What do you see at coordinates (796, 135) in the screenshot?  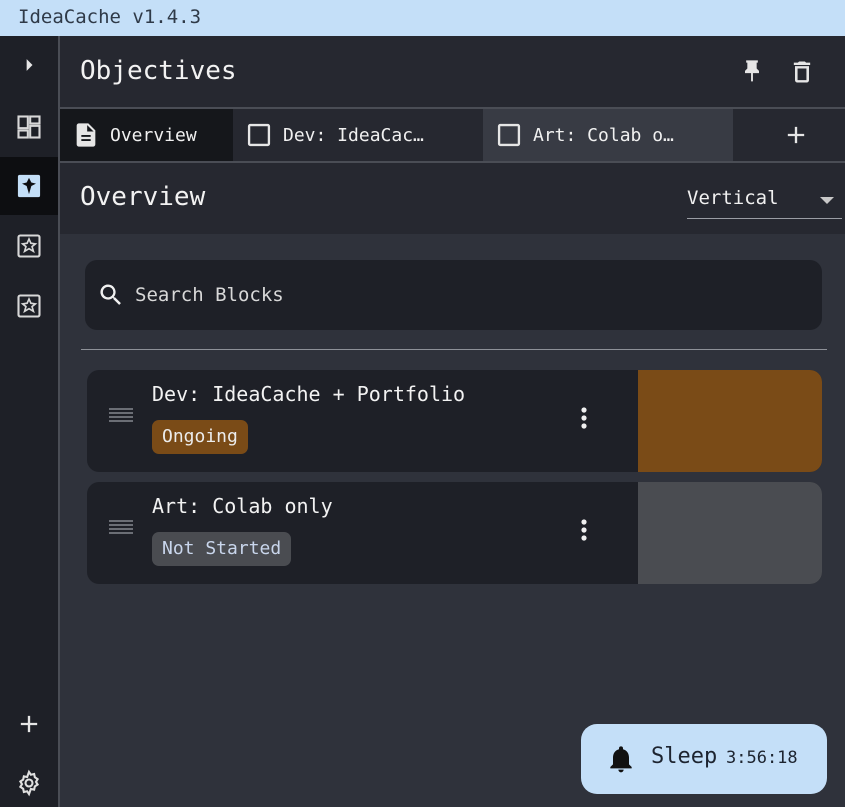 I see `add-tab-icon` at bounding box center [796, 135].